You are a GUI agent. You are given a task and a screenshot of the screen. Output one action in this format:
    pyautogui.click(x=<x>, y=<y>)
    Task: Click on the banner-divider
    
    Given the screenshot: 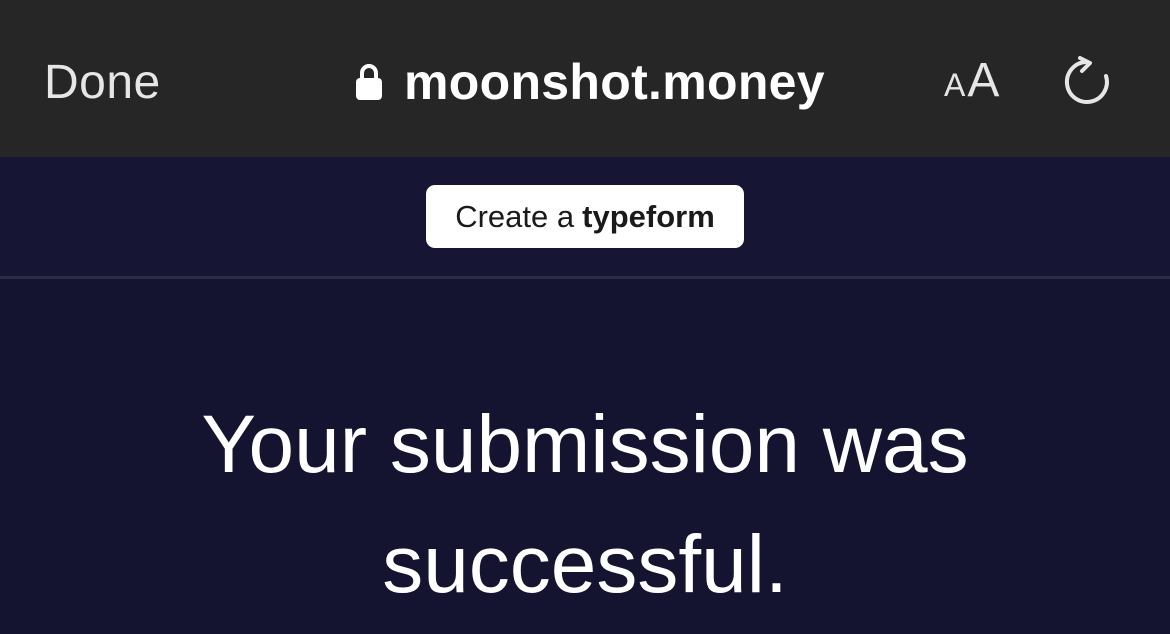 What is the action you would take?
    pyautogui.click(x=585, y=277)
    